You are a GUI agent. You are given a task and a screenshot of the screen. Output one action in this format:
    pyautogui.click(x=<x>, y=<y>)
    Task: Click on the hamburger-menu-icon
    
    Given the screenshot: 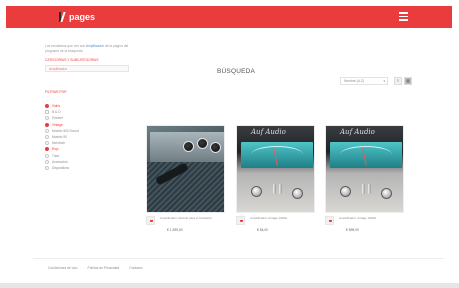 What is the action you would take?
    pyautogui.click(x=403, y=16)
    